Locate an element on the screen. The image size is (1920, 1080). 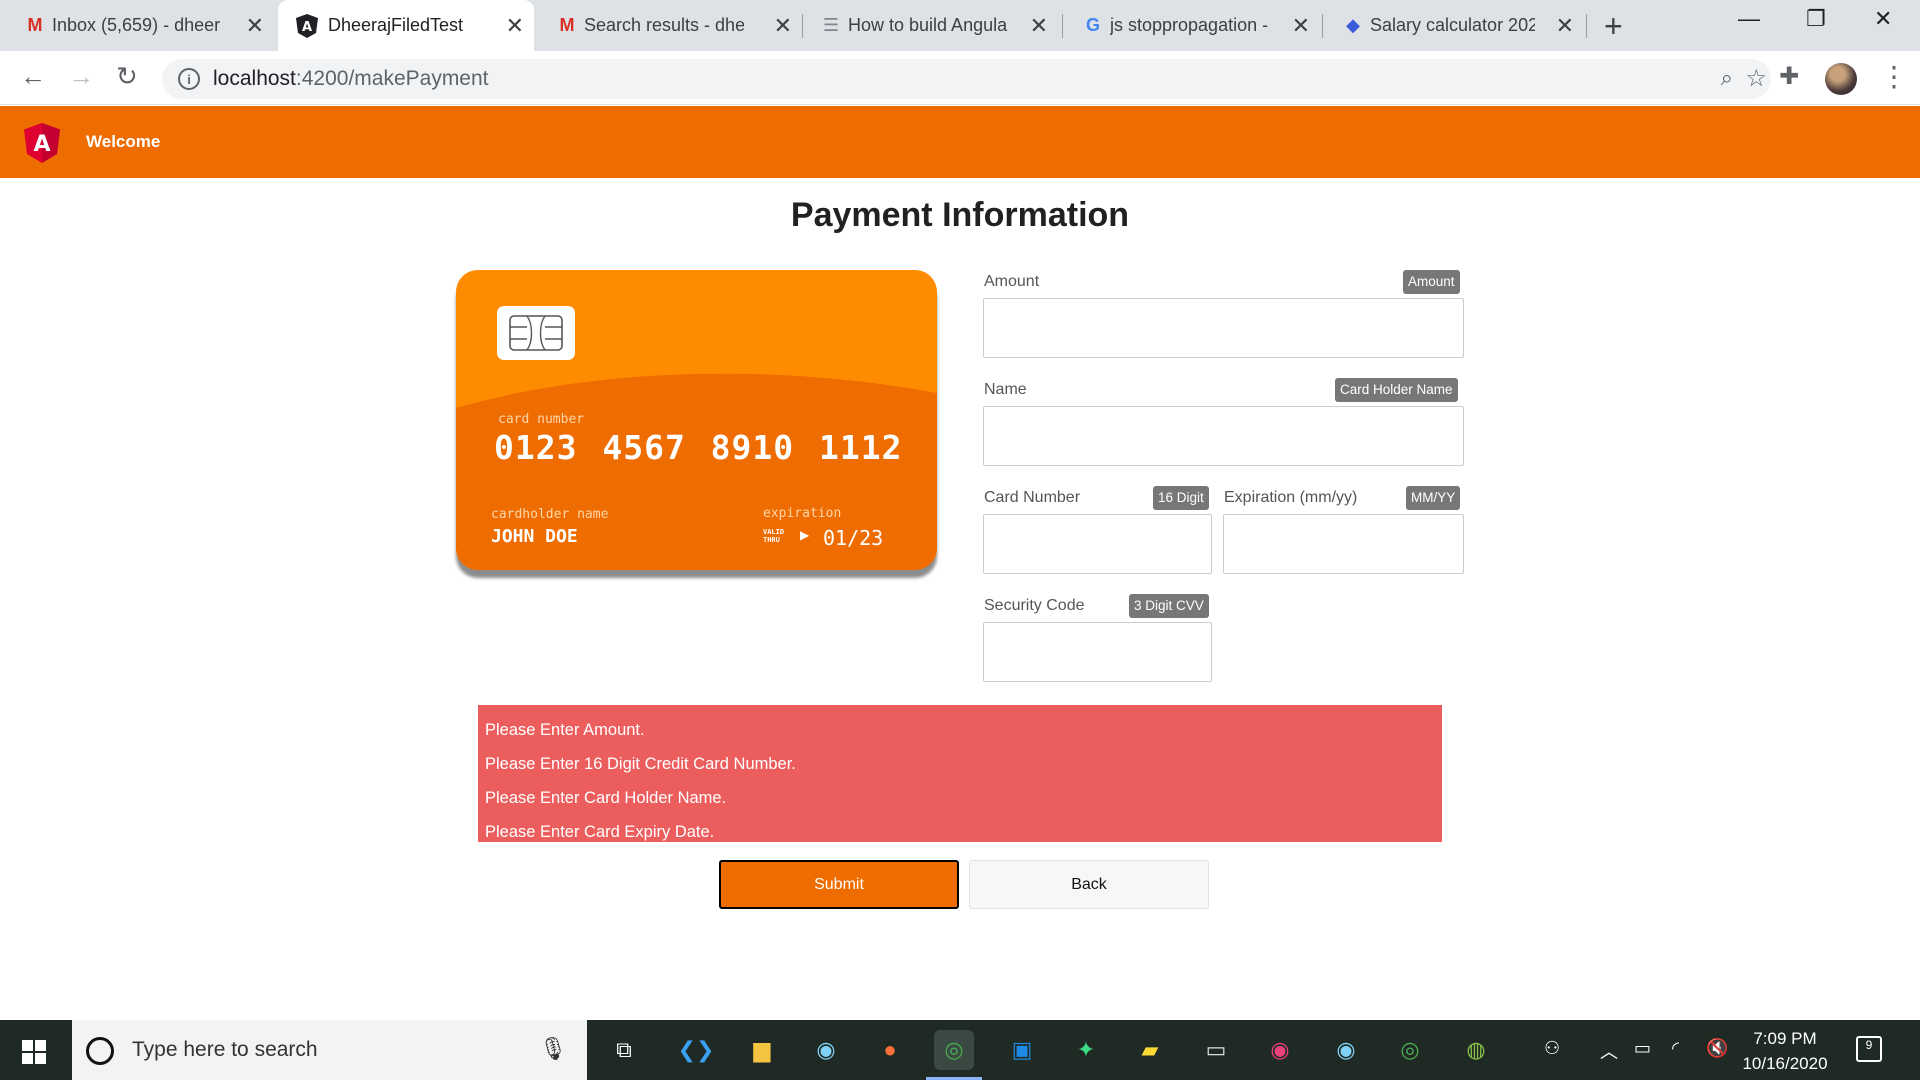
back-button: Back is located at coordinates (1089, 884).